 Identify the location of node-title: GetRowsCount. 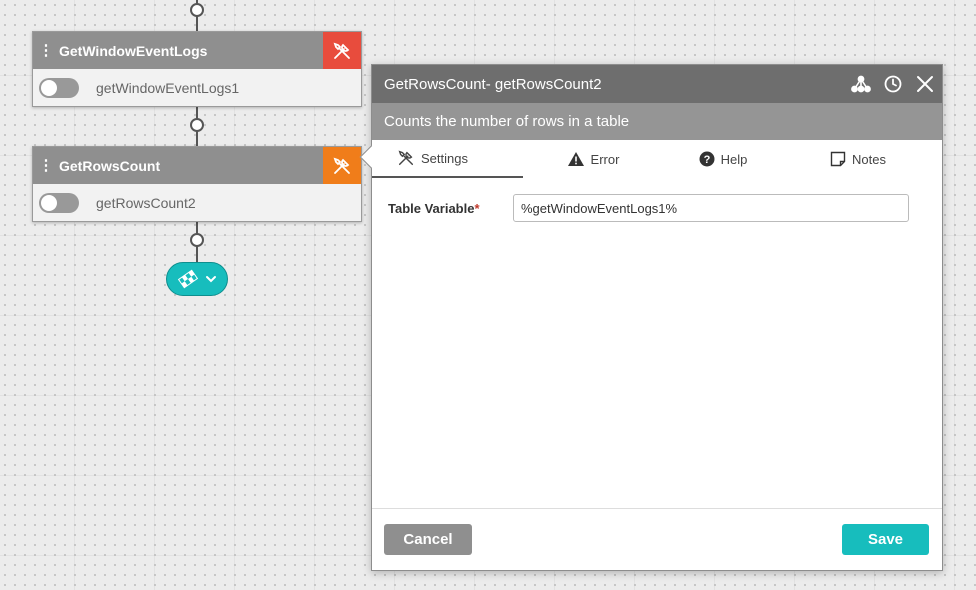
(110, 165).